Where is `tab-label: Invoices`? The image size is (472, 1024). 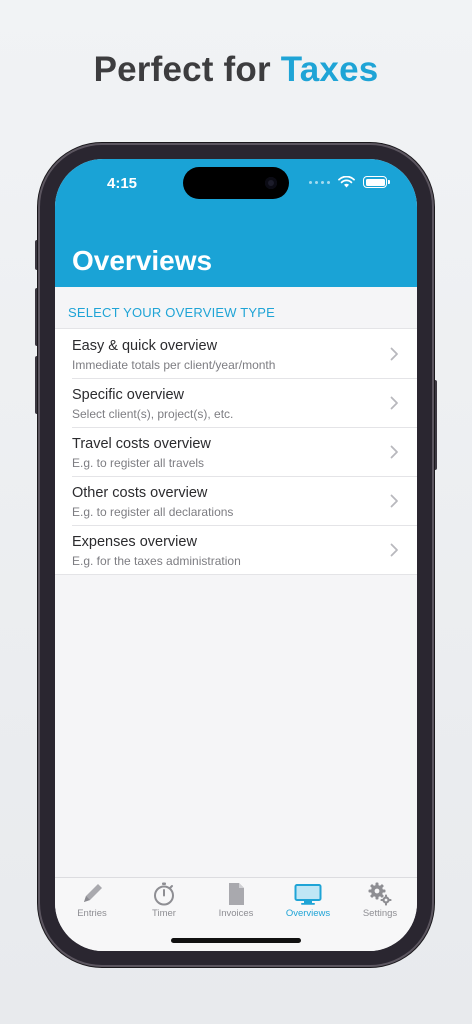
tab-label: Invoices is located at coordinates (236, 913).